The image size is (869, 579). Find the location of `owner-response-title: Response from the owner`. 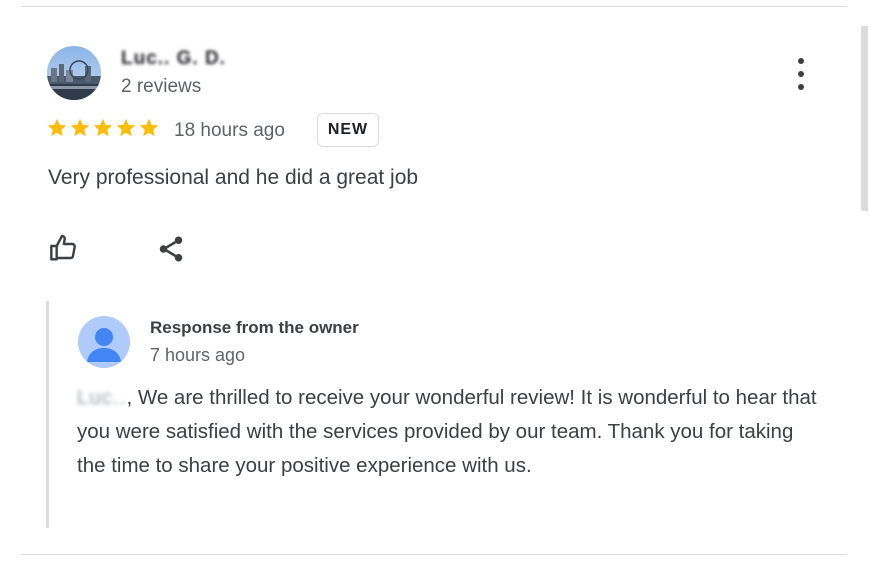

owner-response-title: Response from the owner is located at coordinates (254, 327).